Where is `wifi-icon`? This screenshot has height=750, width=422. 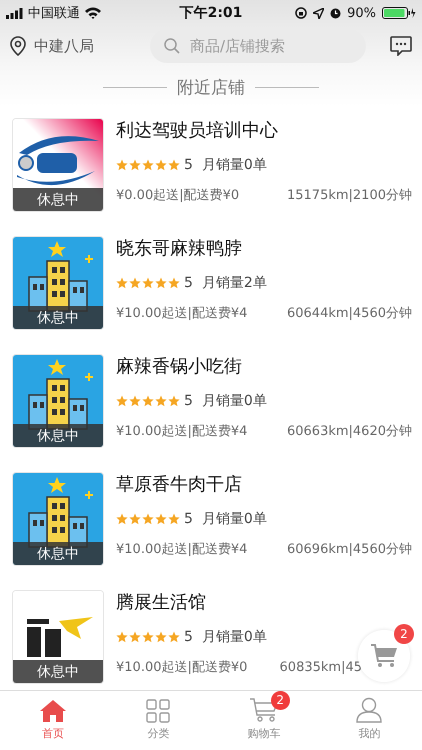 wifi-icon is located at coordinates (93, 13).